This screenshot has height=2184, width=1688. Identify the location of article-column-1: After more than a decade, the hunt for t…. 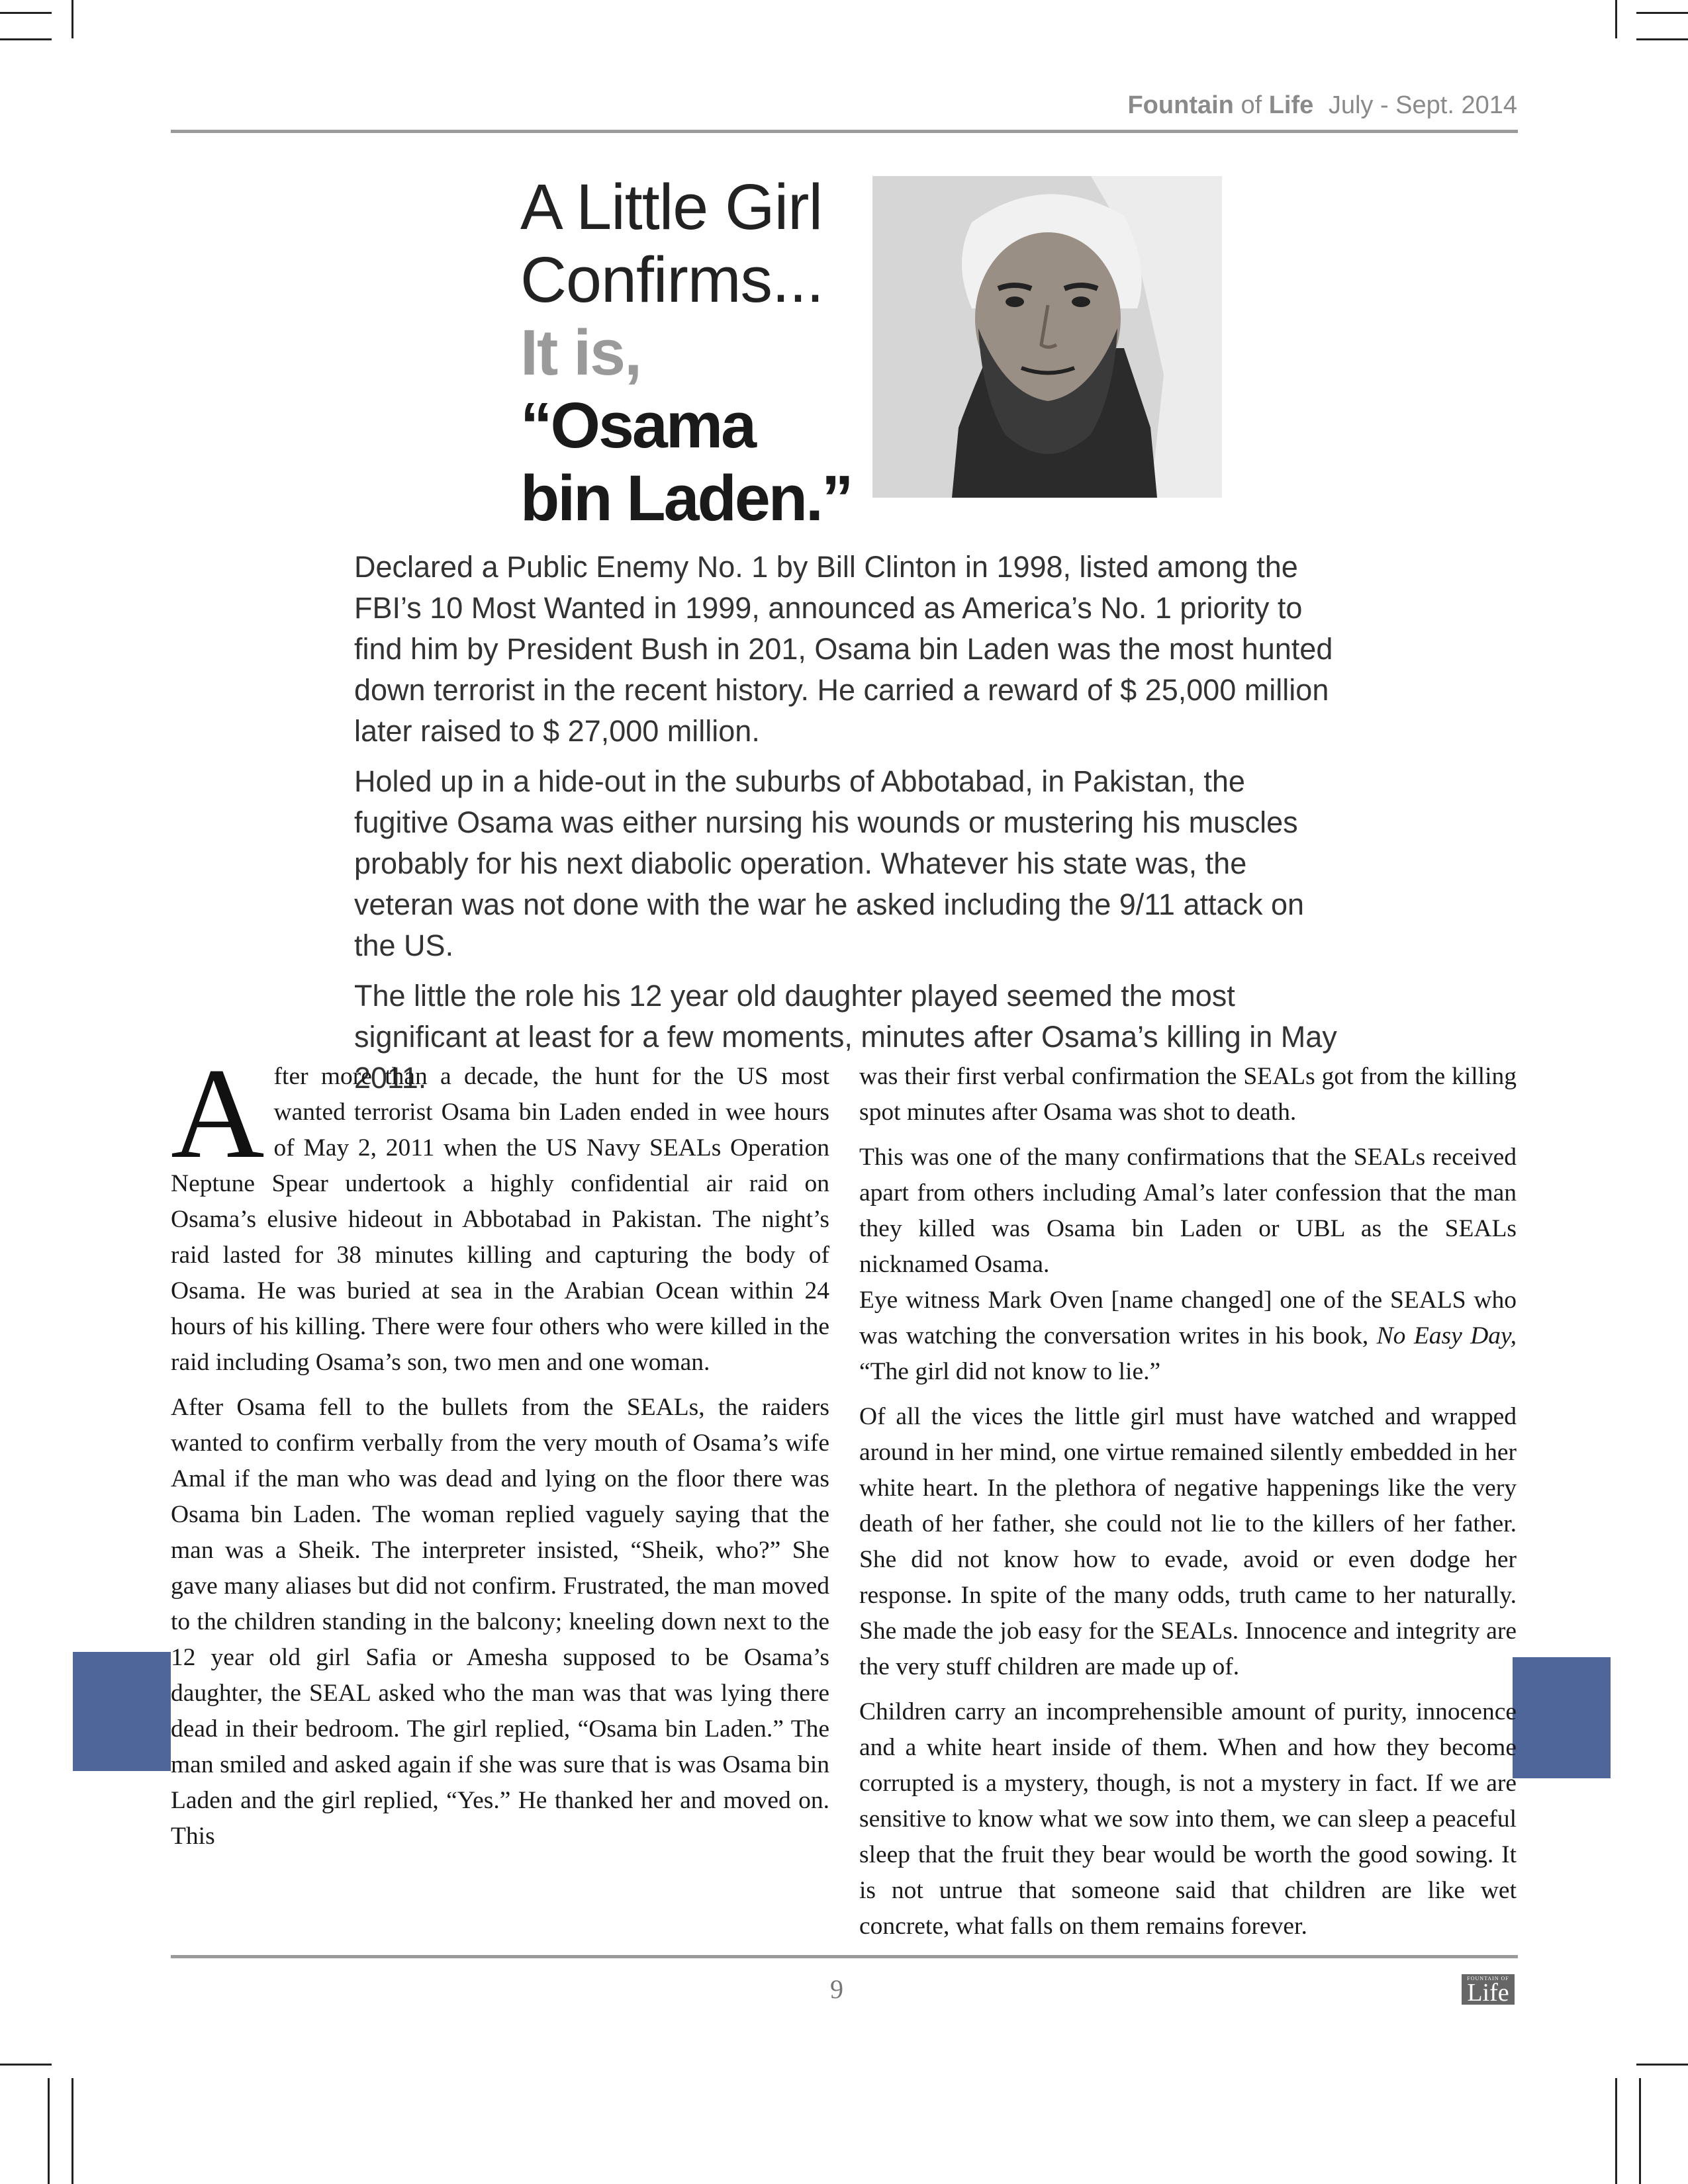
(500, 1453).